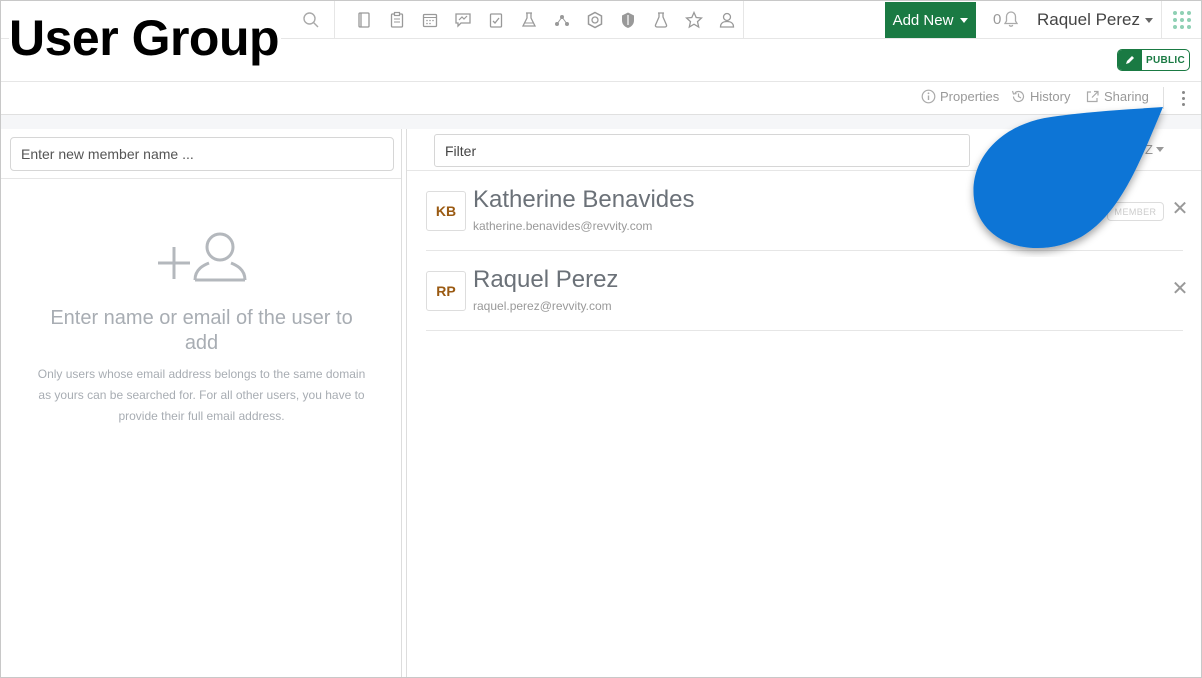 Image resolution: width=1202 pixels, height=678 pixels. Describe the element at coordinates (660, 20) in the screenshot. I see `beaker-icon` at that location.